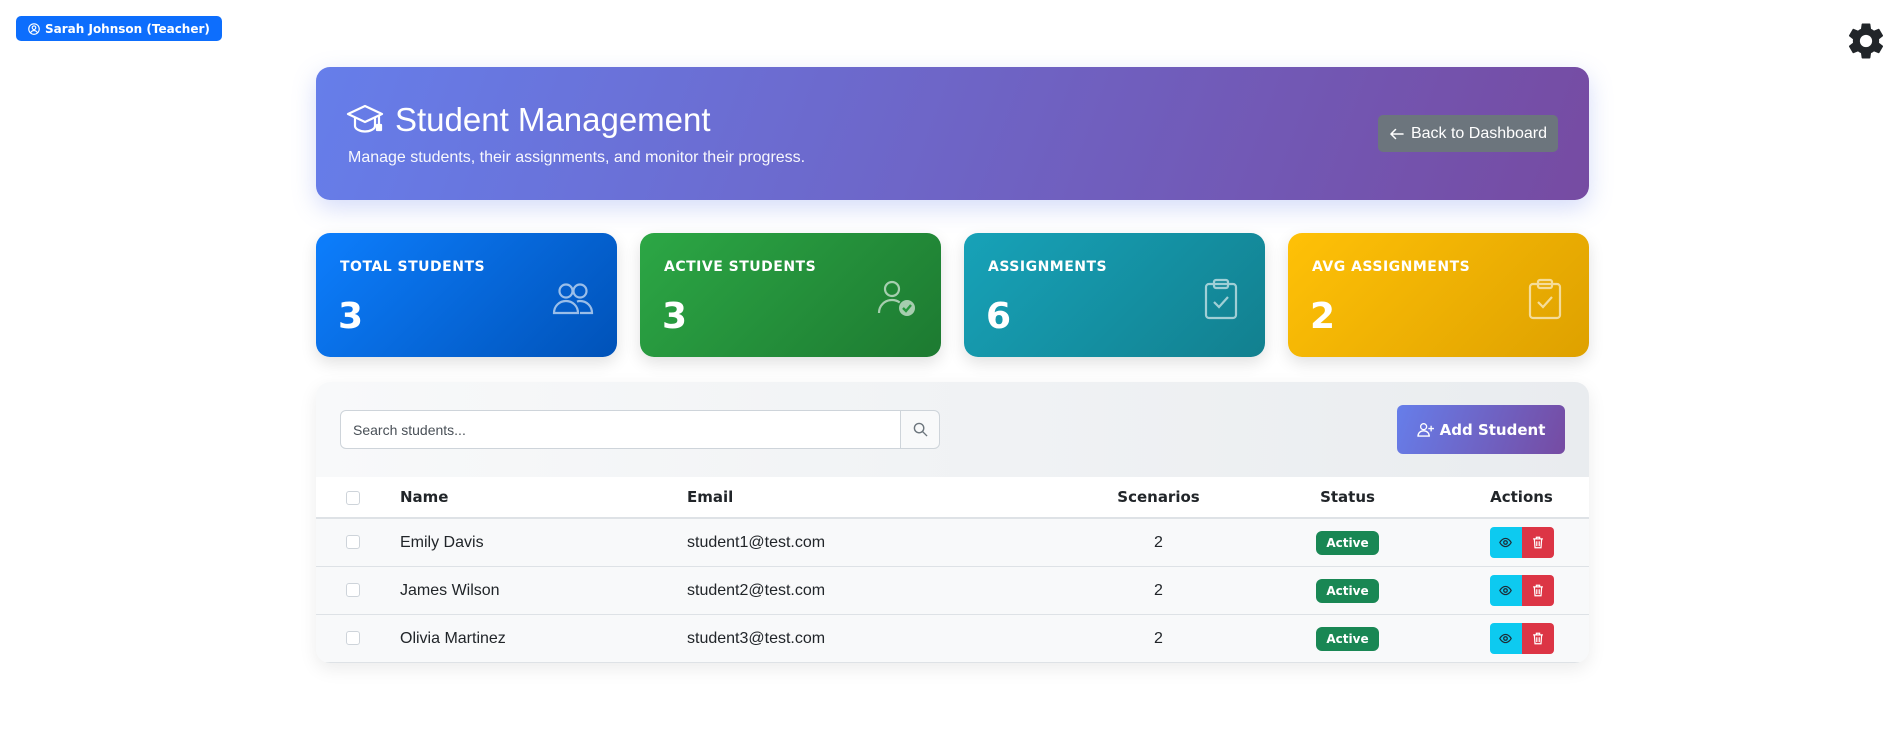 This screenshot has height=730, width=1903. I want to click on stat-value: 2, so click(1323, 316).